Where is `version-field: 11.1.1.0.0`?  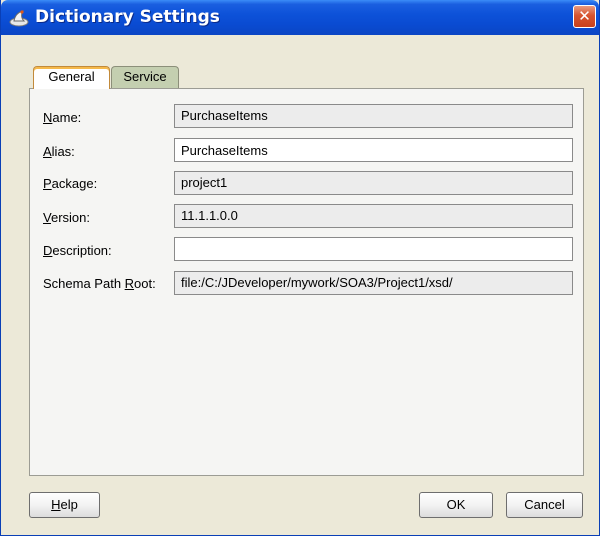 version-field: 11.1.1.0.0 is located at coordinates (373, 216).